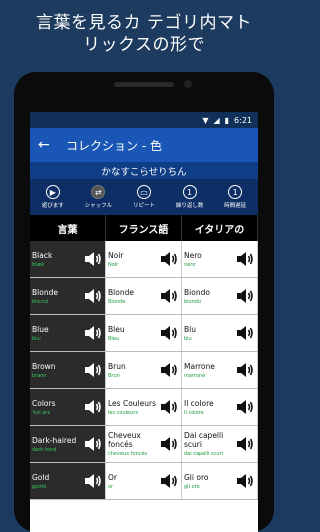 The image size is (320, 532). Describe the element at coordinates (204, 454) in the screenshot. I see `pronunciation-text: dai capelli scuri` at that location.